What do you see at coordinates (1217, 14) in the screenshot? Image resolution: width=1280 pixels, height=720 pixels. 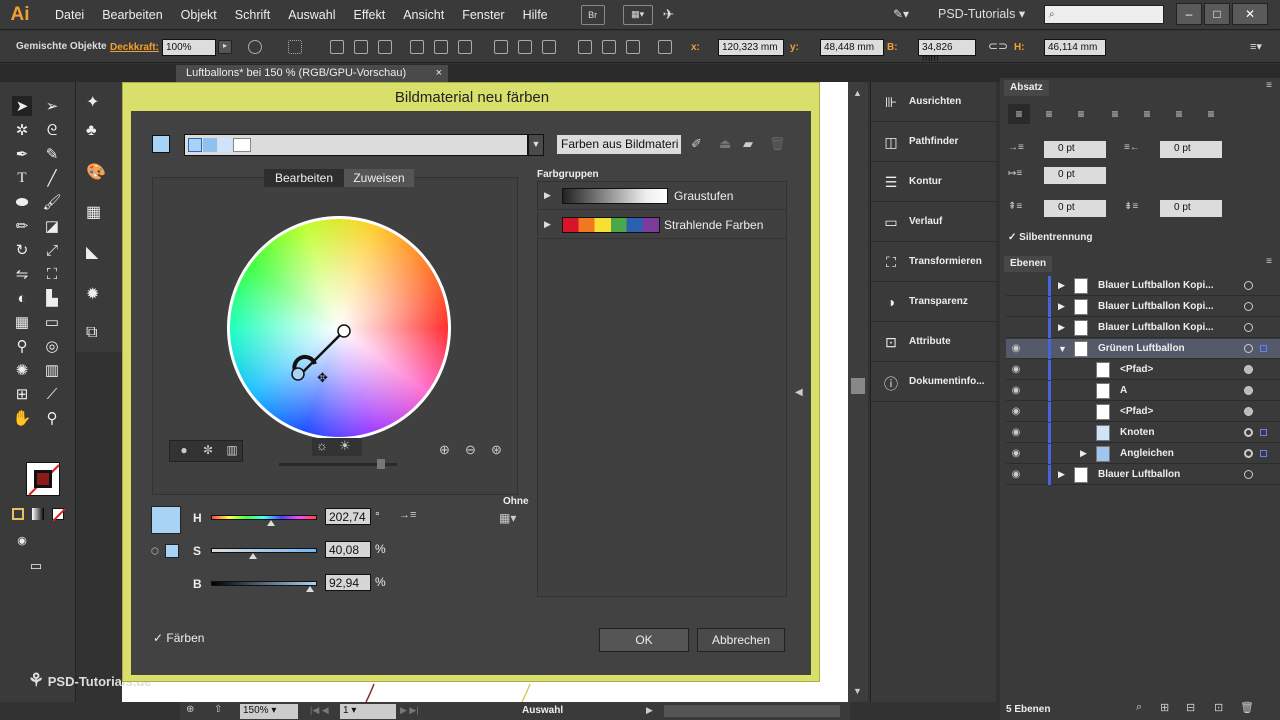 I see `maximize-button: □` at bounding box center [1217, 14].